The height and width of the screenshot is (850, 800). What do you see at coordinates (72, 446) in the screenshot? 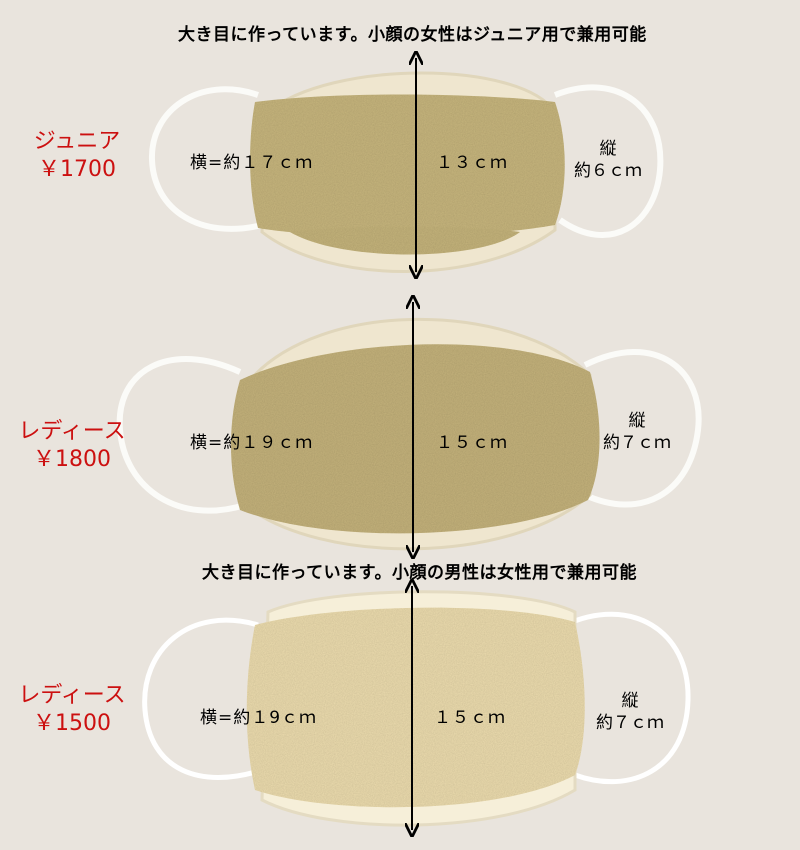
I see `mask-2-price-label: レディース ￥1800` at bounding box center [72, 446].